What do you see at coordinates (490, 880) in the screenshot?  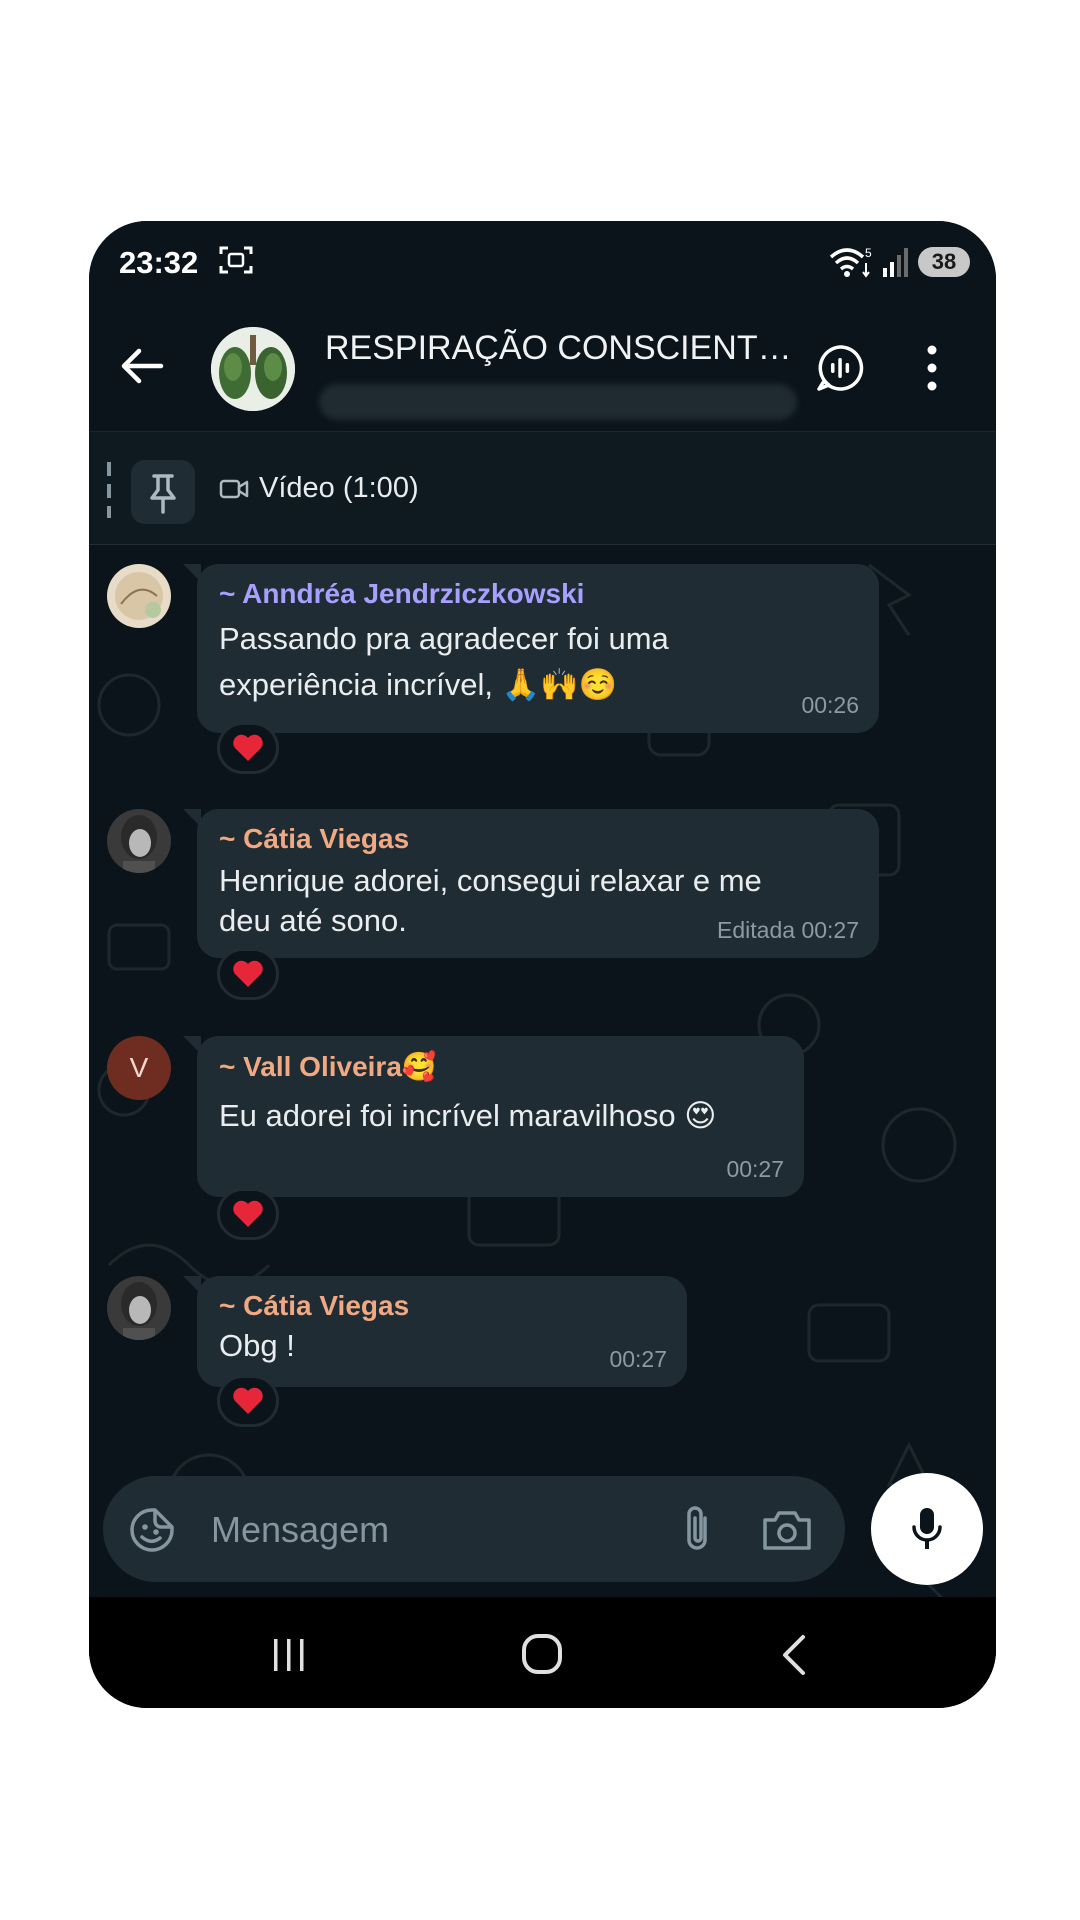 I see `message-text-line: Henrique adorei, consegui relaxar e me` at bounding box center [490, 880].